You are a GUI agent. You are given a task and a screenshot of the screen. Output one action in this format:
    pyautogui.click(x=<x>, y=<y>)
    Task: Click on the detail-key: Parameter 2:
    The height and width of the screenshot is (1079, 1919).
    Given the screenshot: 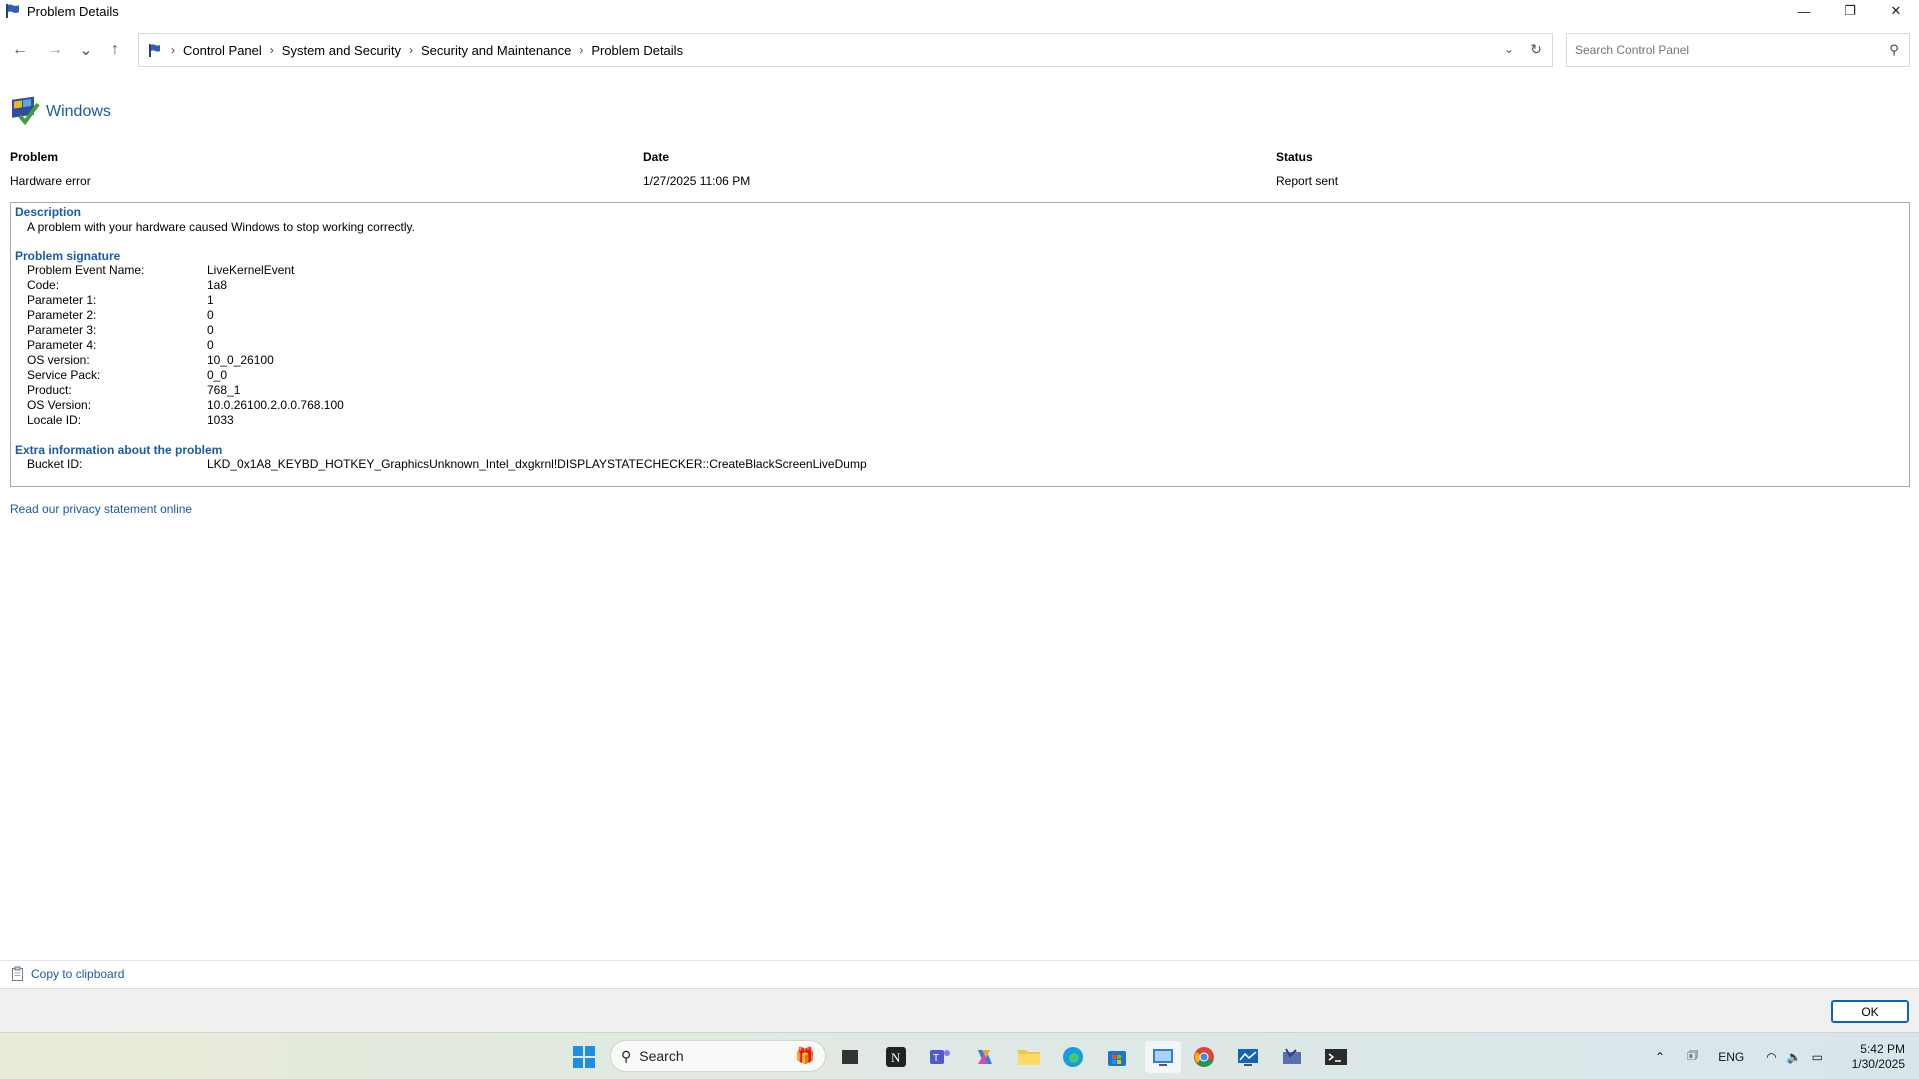 What is the action you would take?
    pyautogui.click(x=62, y=315)
    